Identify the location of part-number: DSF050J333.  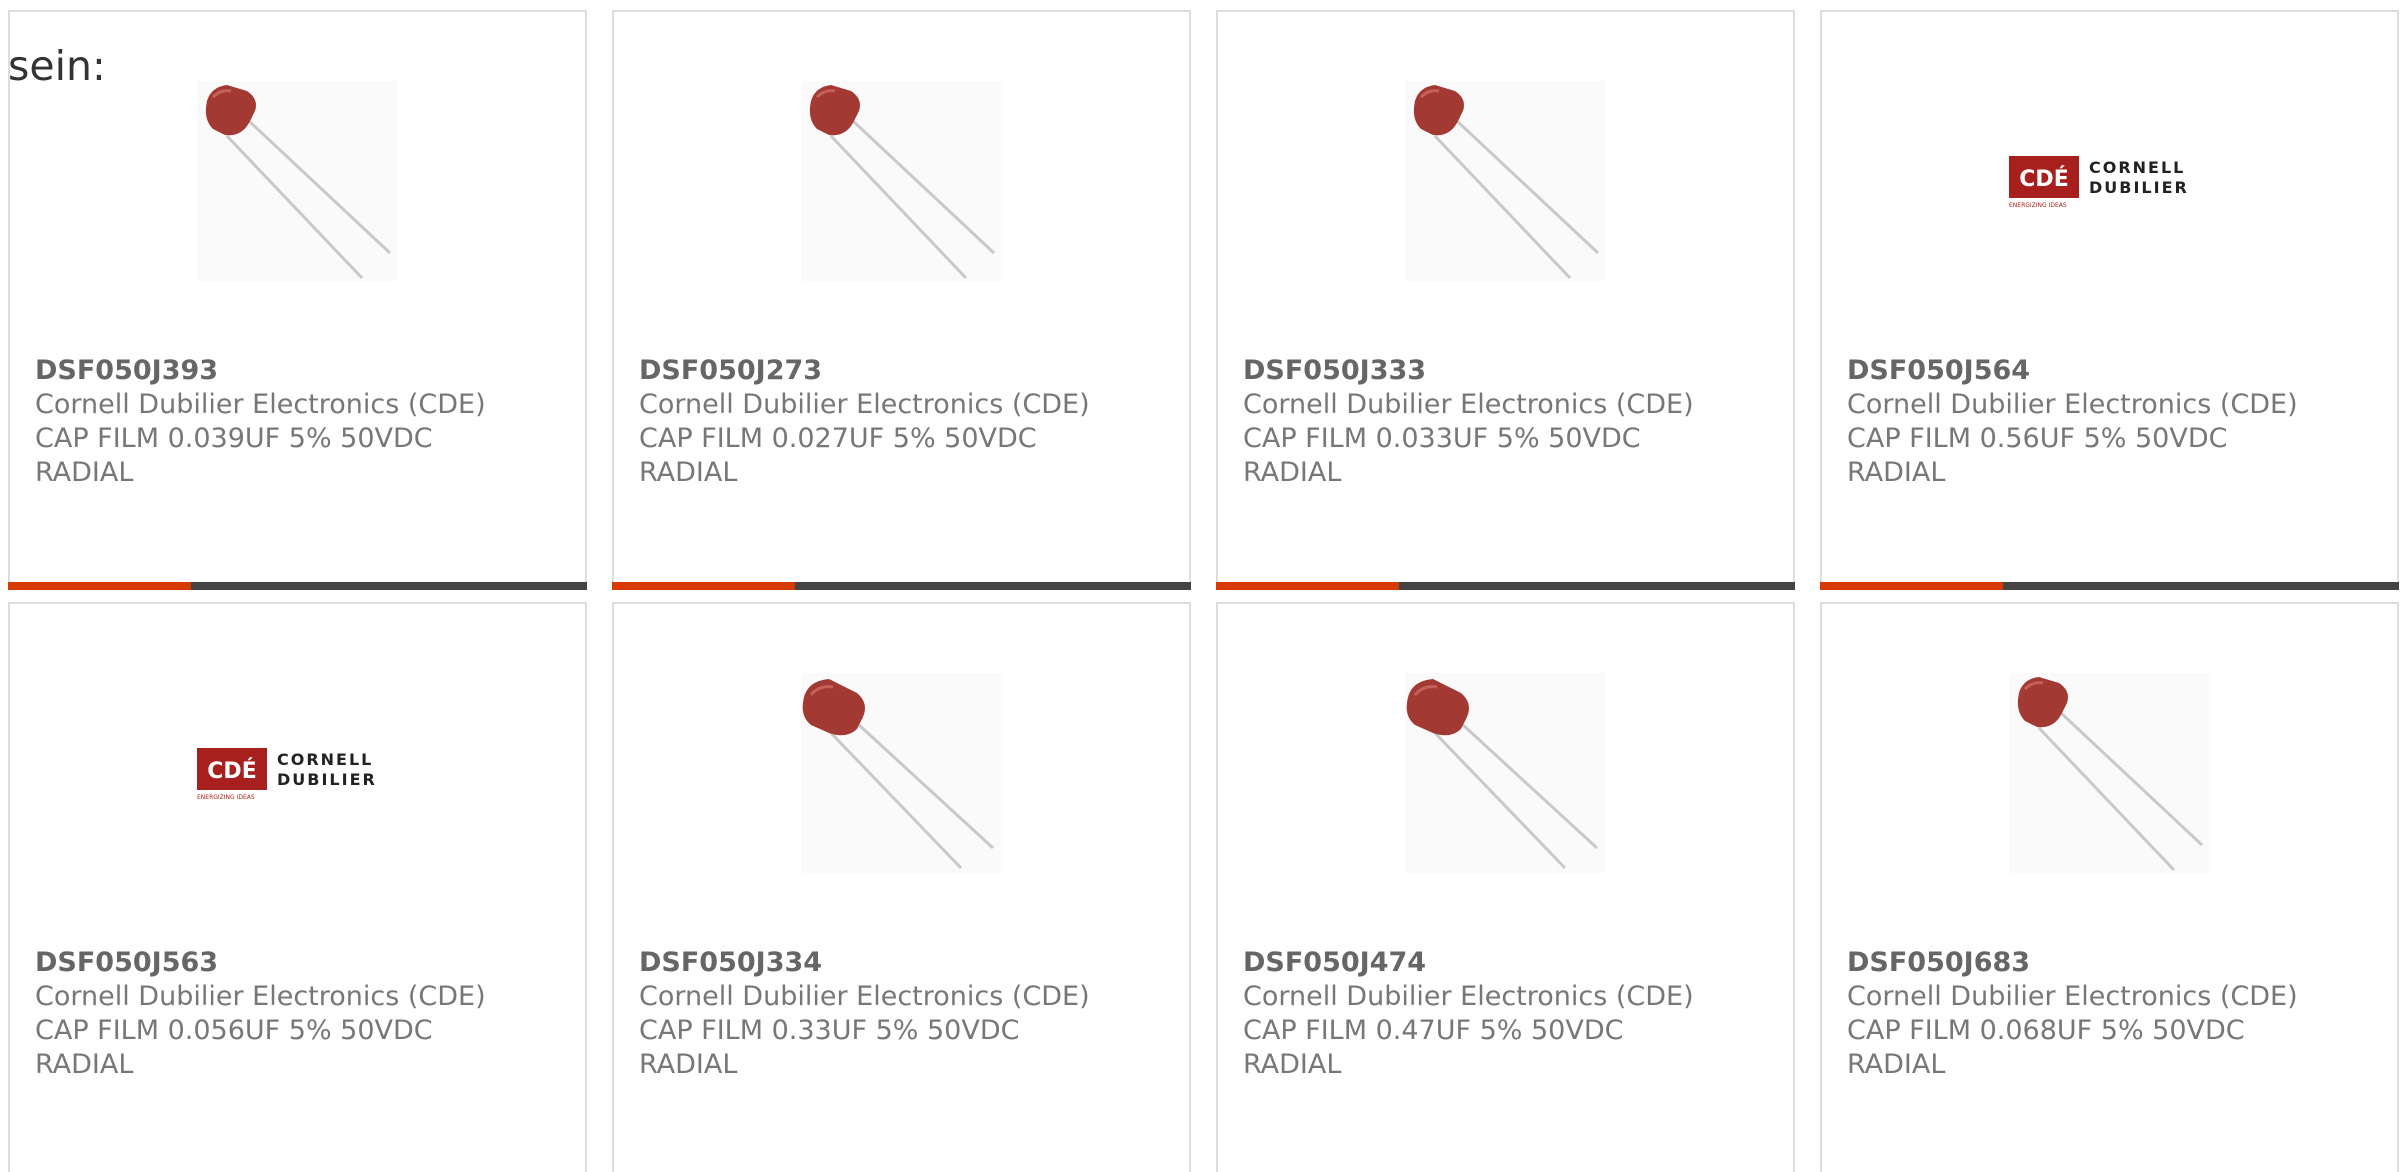
(1508, 371).